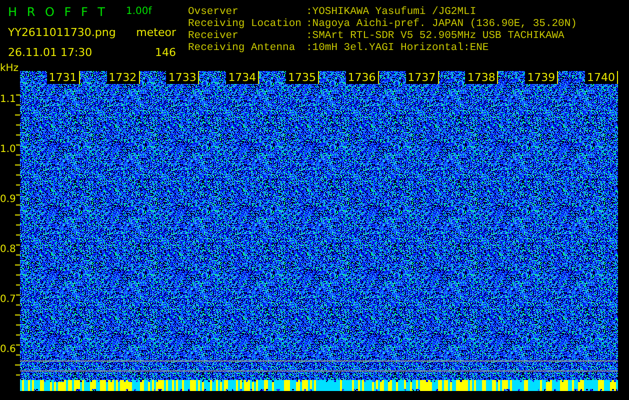 The image size is (629, 400). Describe the element at coordinates (242, 48) in the screenshot. I see `info-label: Receiving Antenna` at that location.